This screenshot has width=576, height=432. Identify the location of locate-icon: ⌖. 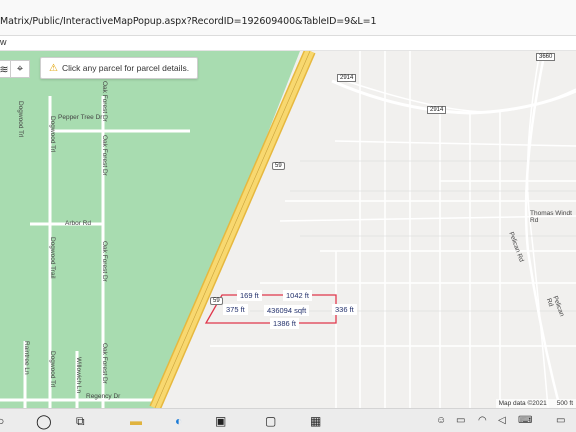
(20, 68).